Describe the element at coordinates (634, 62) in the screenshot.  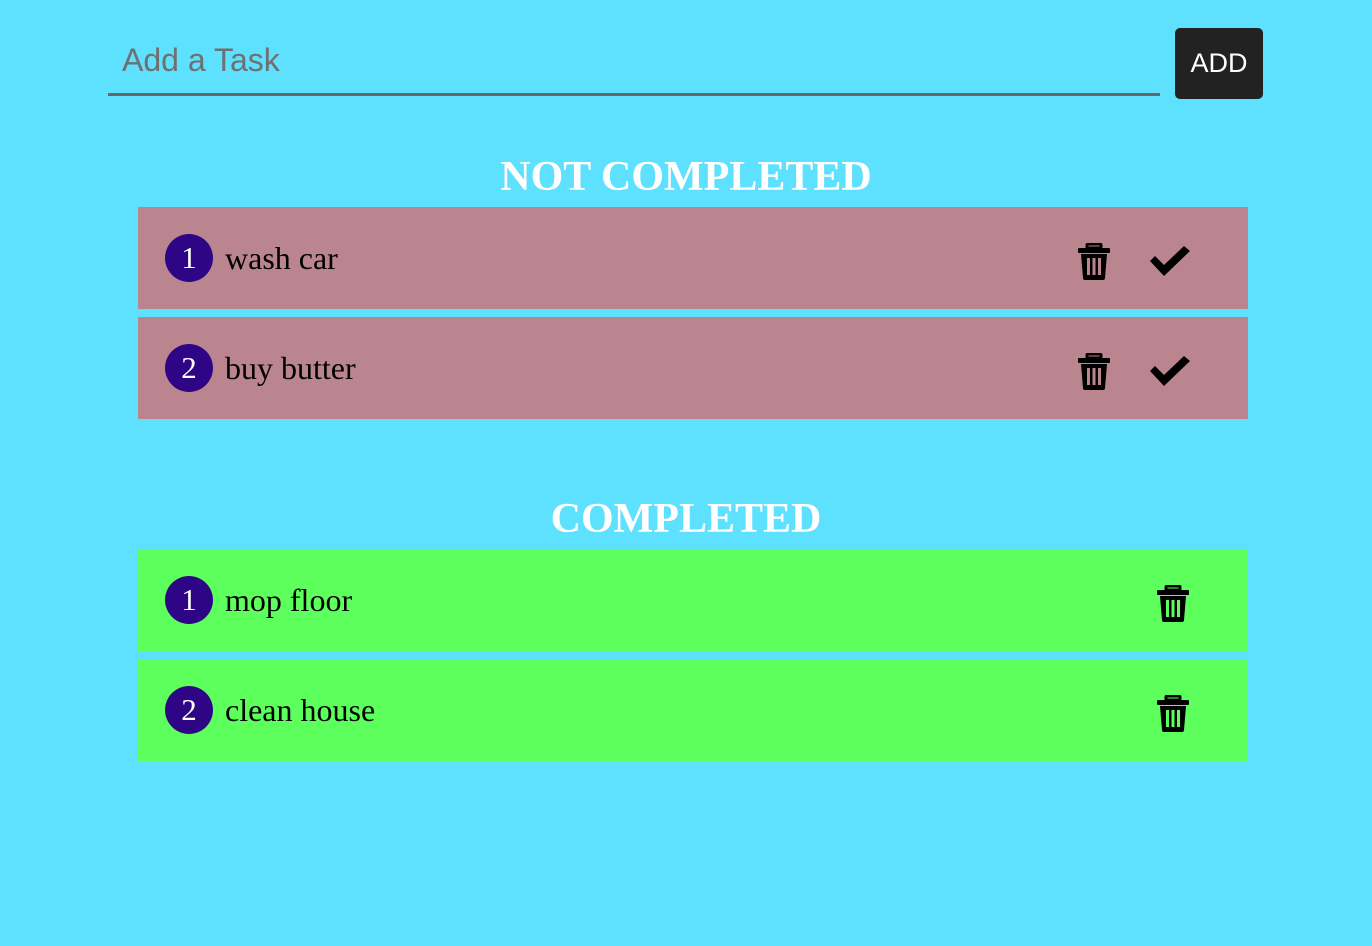
I see `add-task-input` at that location.